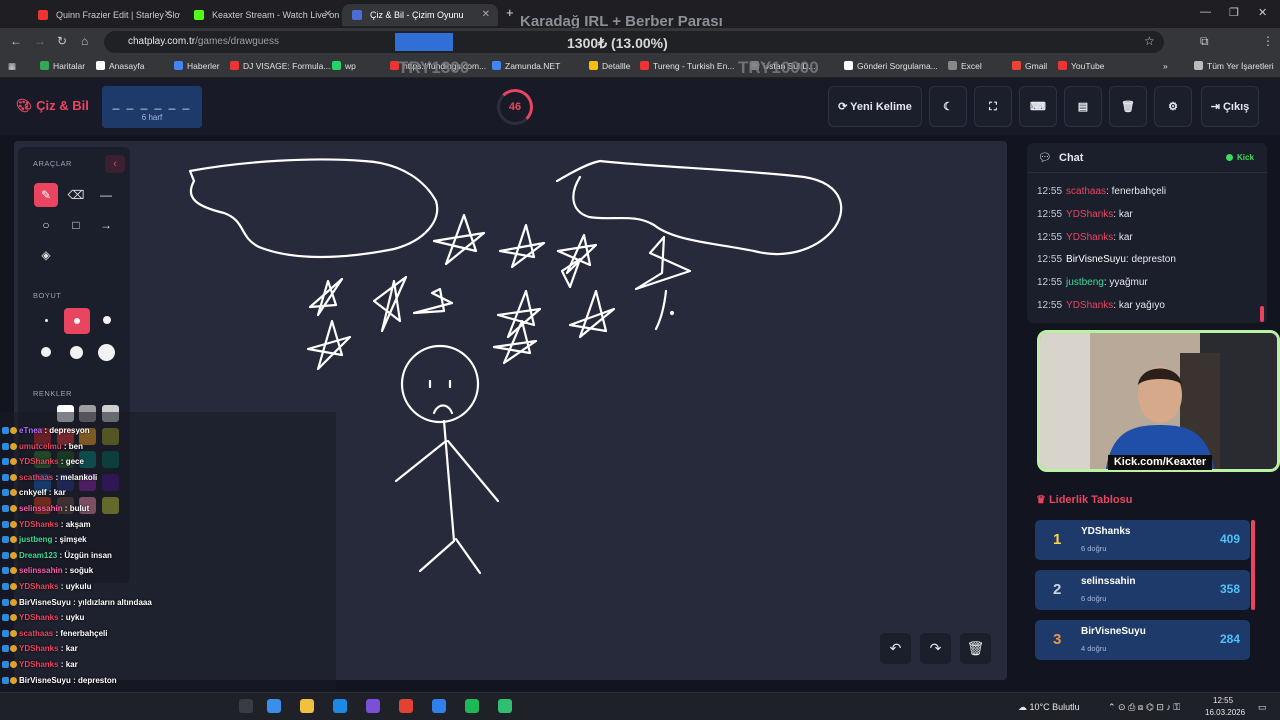 The image size is (1280, 720). I want to click on tab-keaxter-stream: Keaxter Stream - Watch Live on ✕, so click(262, 15).